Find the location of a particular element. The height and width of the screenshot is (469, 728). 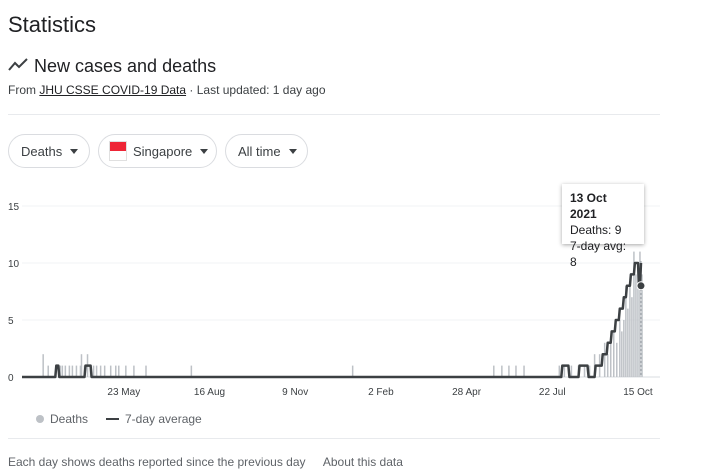

y-tick-label: 10 is located at coordinates (14, 264).